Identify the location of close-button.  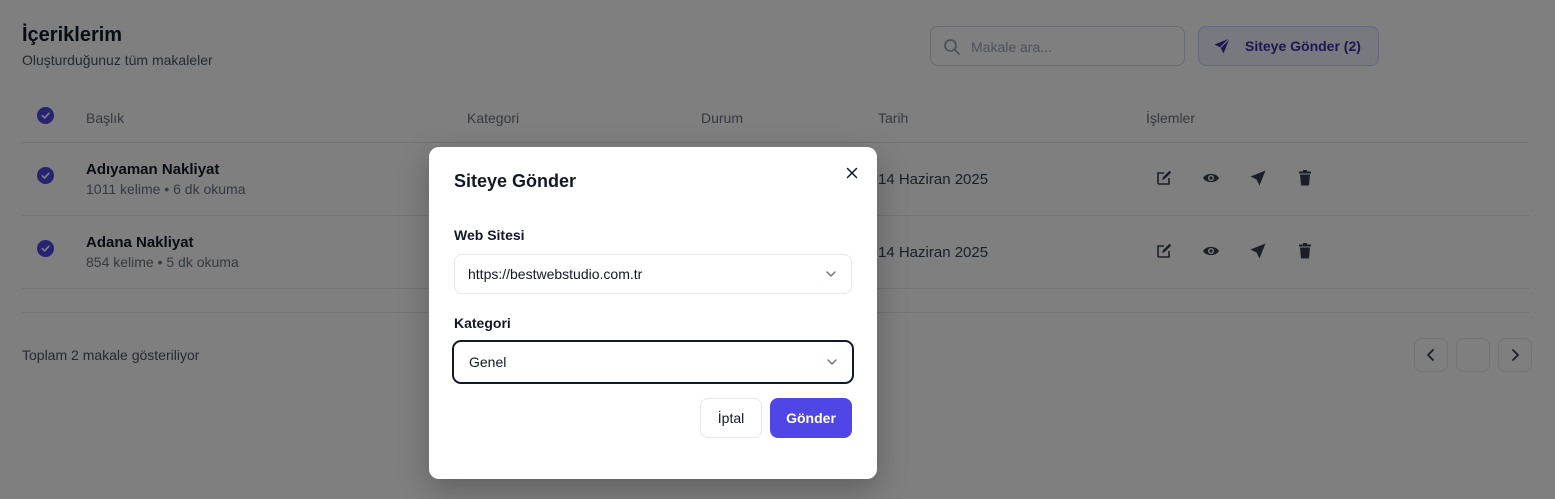
(852, 173).